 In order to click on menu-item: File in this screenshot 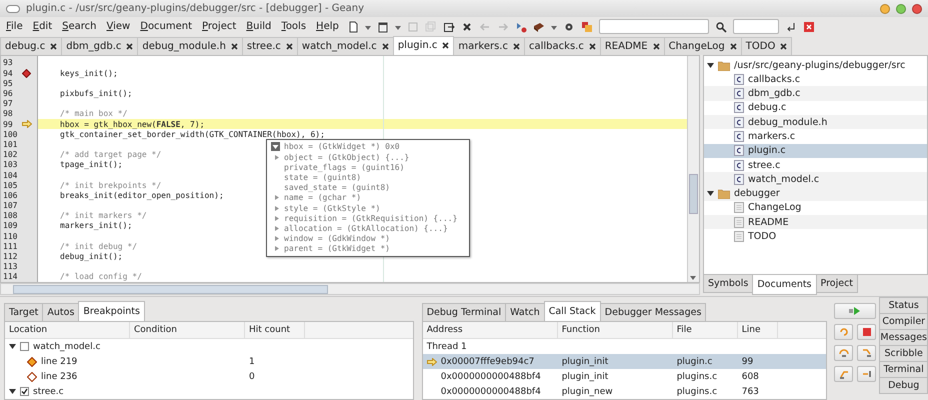, I will do `click(14, 26)`.